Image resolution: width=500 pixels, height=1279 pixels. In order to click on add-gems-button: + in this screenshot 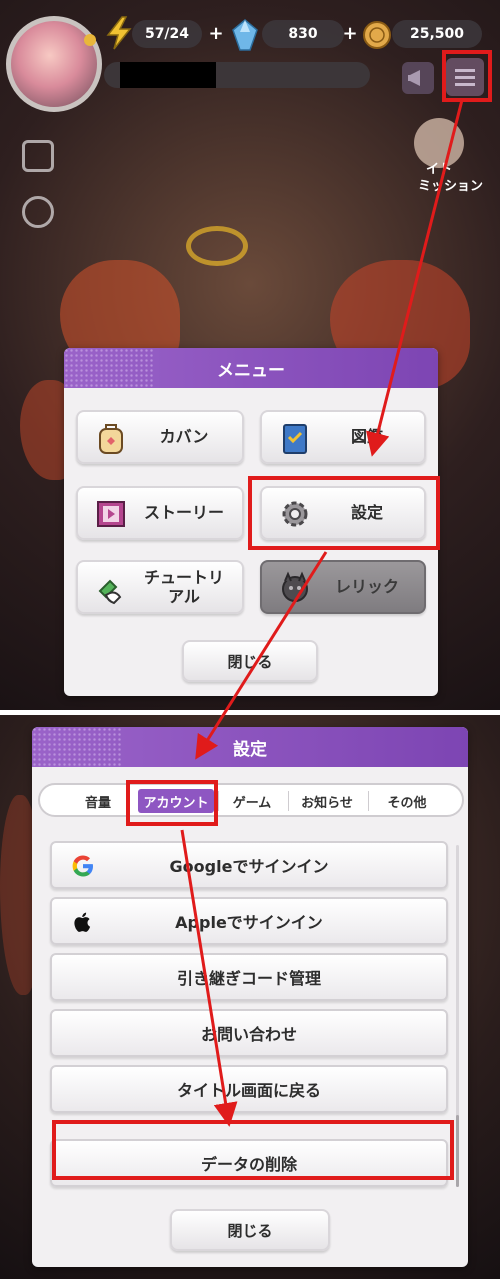, I will do `click(350, 34)`.